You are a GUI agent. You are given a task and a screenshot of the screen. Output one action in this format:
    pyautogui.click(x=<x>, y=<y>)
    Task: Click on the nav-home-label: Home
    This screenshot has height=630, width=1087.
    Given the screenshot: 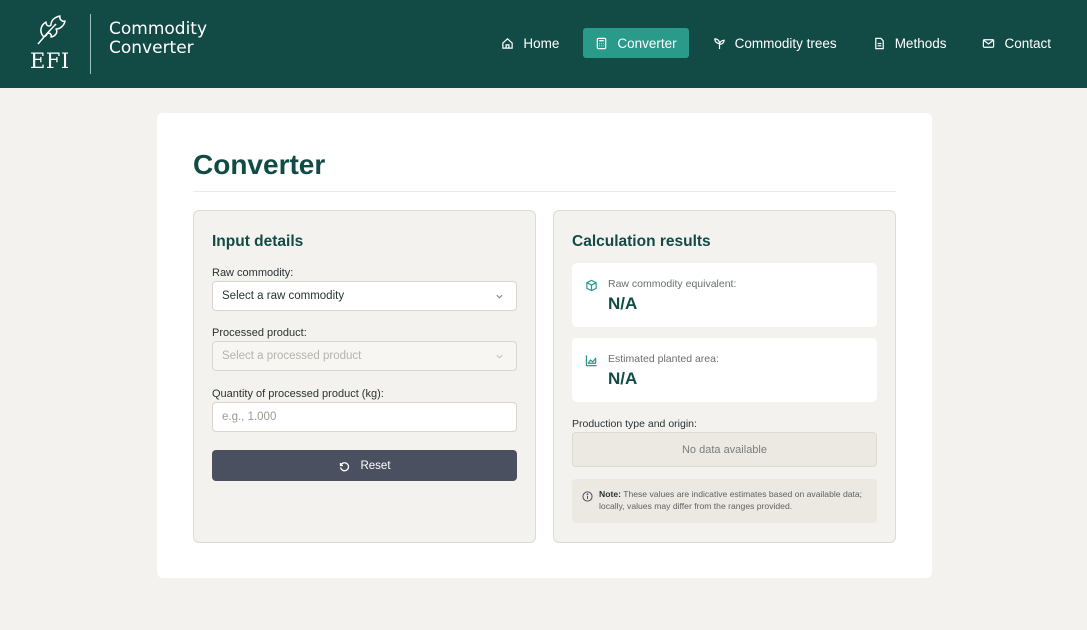 What is the action you would take?
    pyautogui.click(x=541, y=43)
    